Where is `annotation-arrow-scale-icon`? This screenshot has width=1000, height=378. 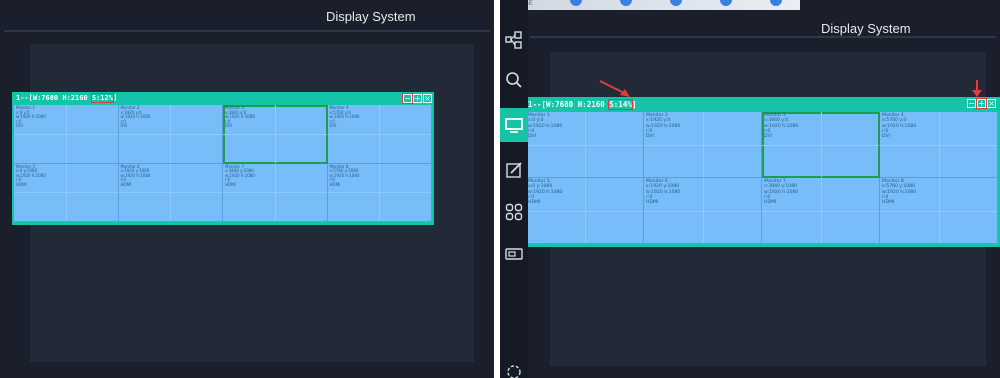
annotation-arrow-scale-icon is located at coordinates (614, 88).